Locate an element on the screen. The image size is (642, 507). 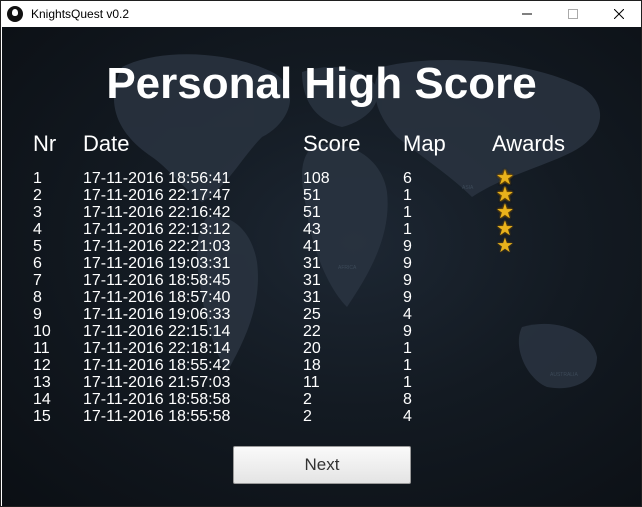
knight-icon is located at coordinates (15, 14).